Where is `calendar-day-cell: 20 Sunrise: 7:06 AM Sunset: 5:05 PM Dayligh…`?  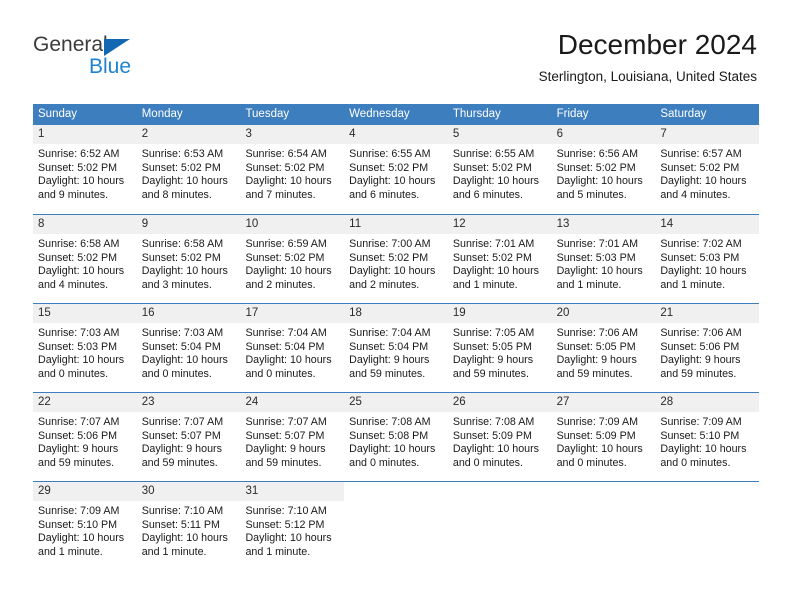 calendar-day-cell: 20 Sunrise: 7:06 AM Sunset: 5:05 PM Dayligh… is located at coordinates (603, 348).